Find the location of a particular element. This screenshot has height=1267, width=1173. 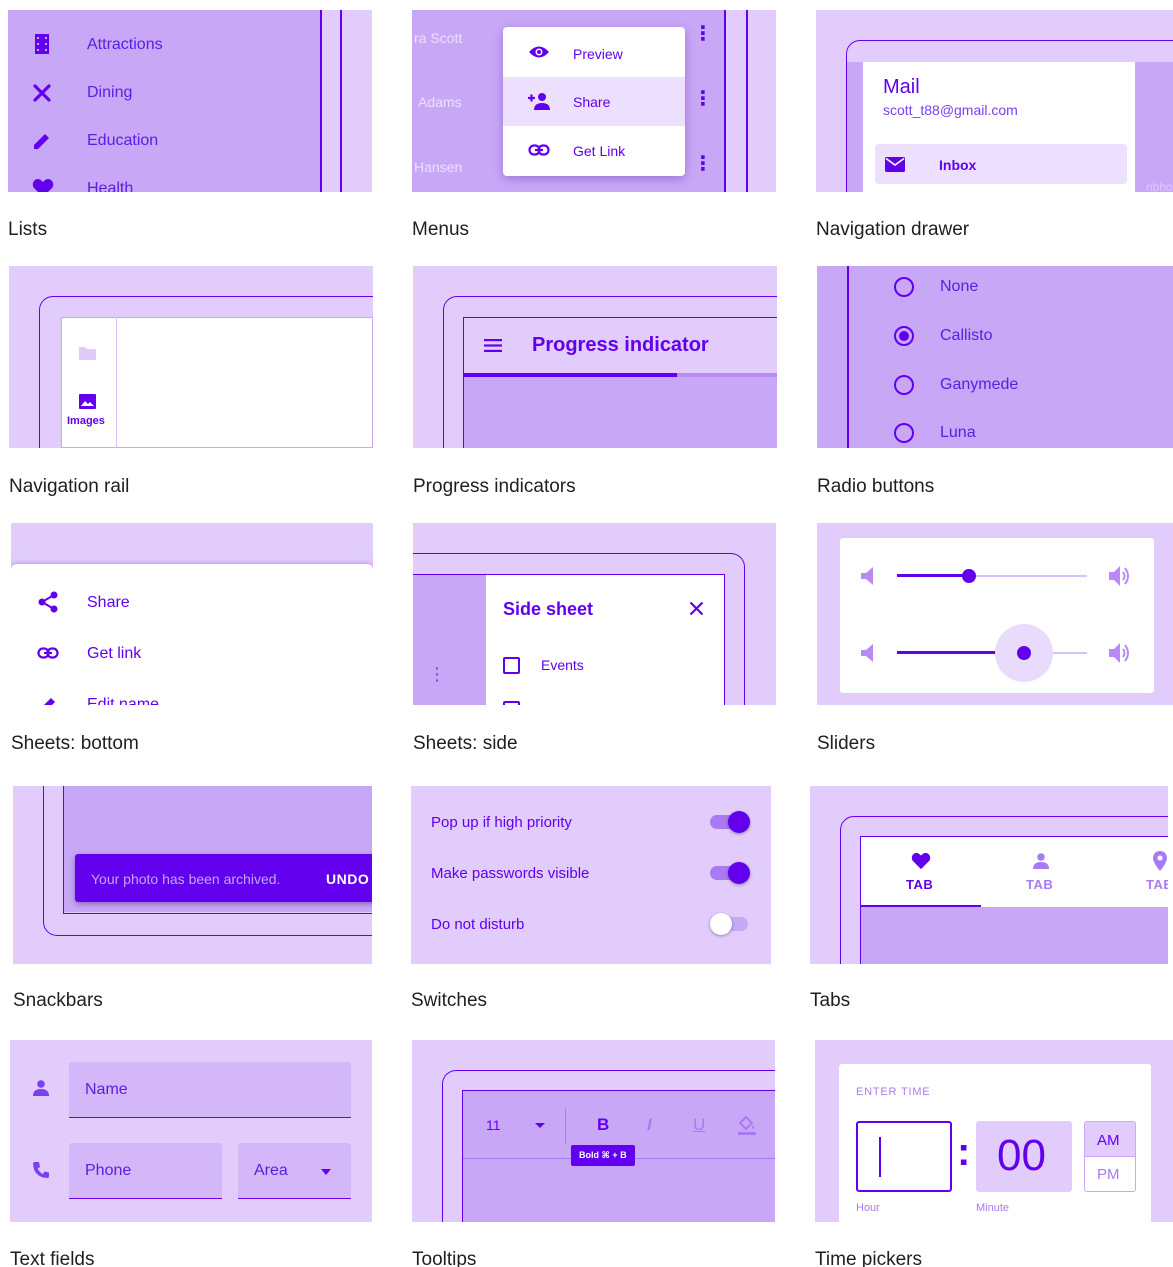

caption-switches: Switches is located at coordinates (449, 1000).